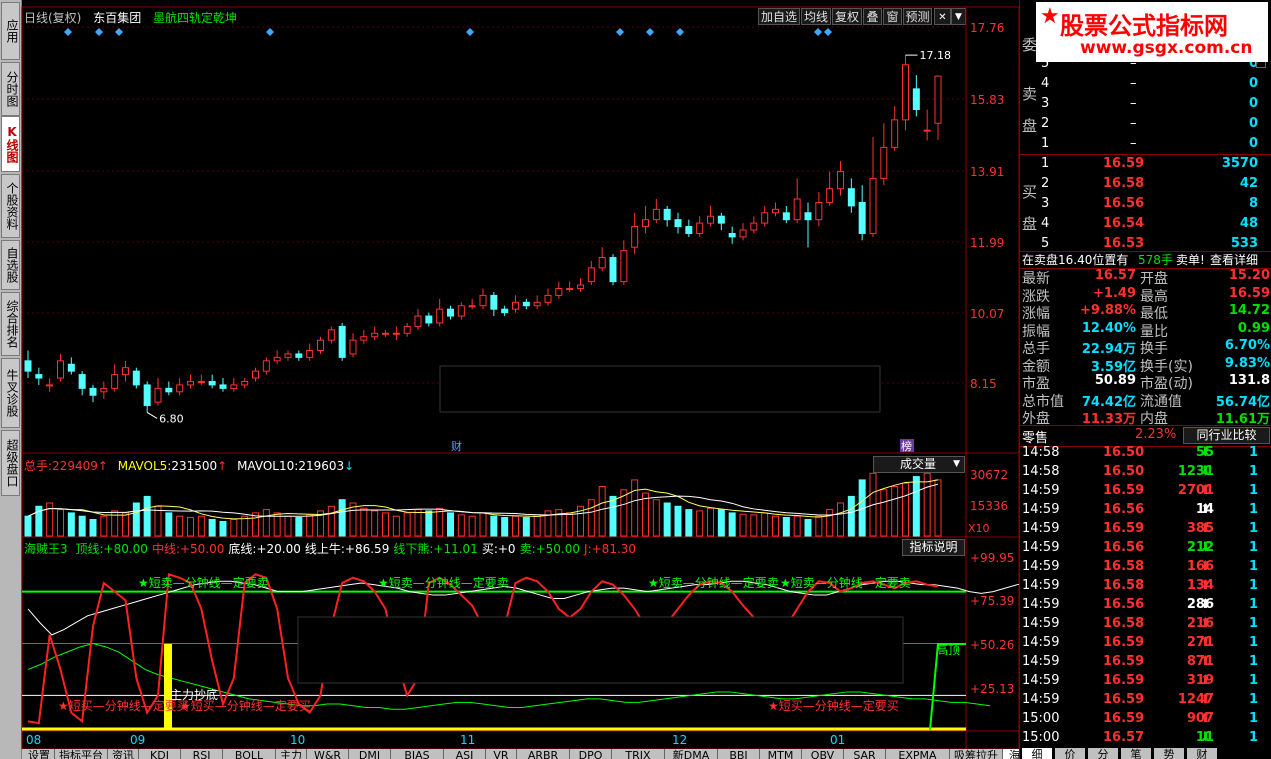 This screenshot has width=1271, height=759. I want to click on buy-volume: 533, so click(1244, 243).